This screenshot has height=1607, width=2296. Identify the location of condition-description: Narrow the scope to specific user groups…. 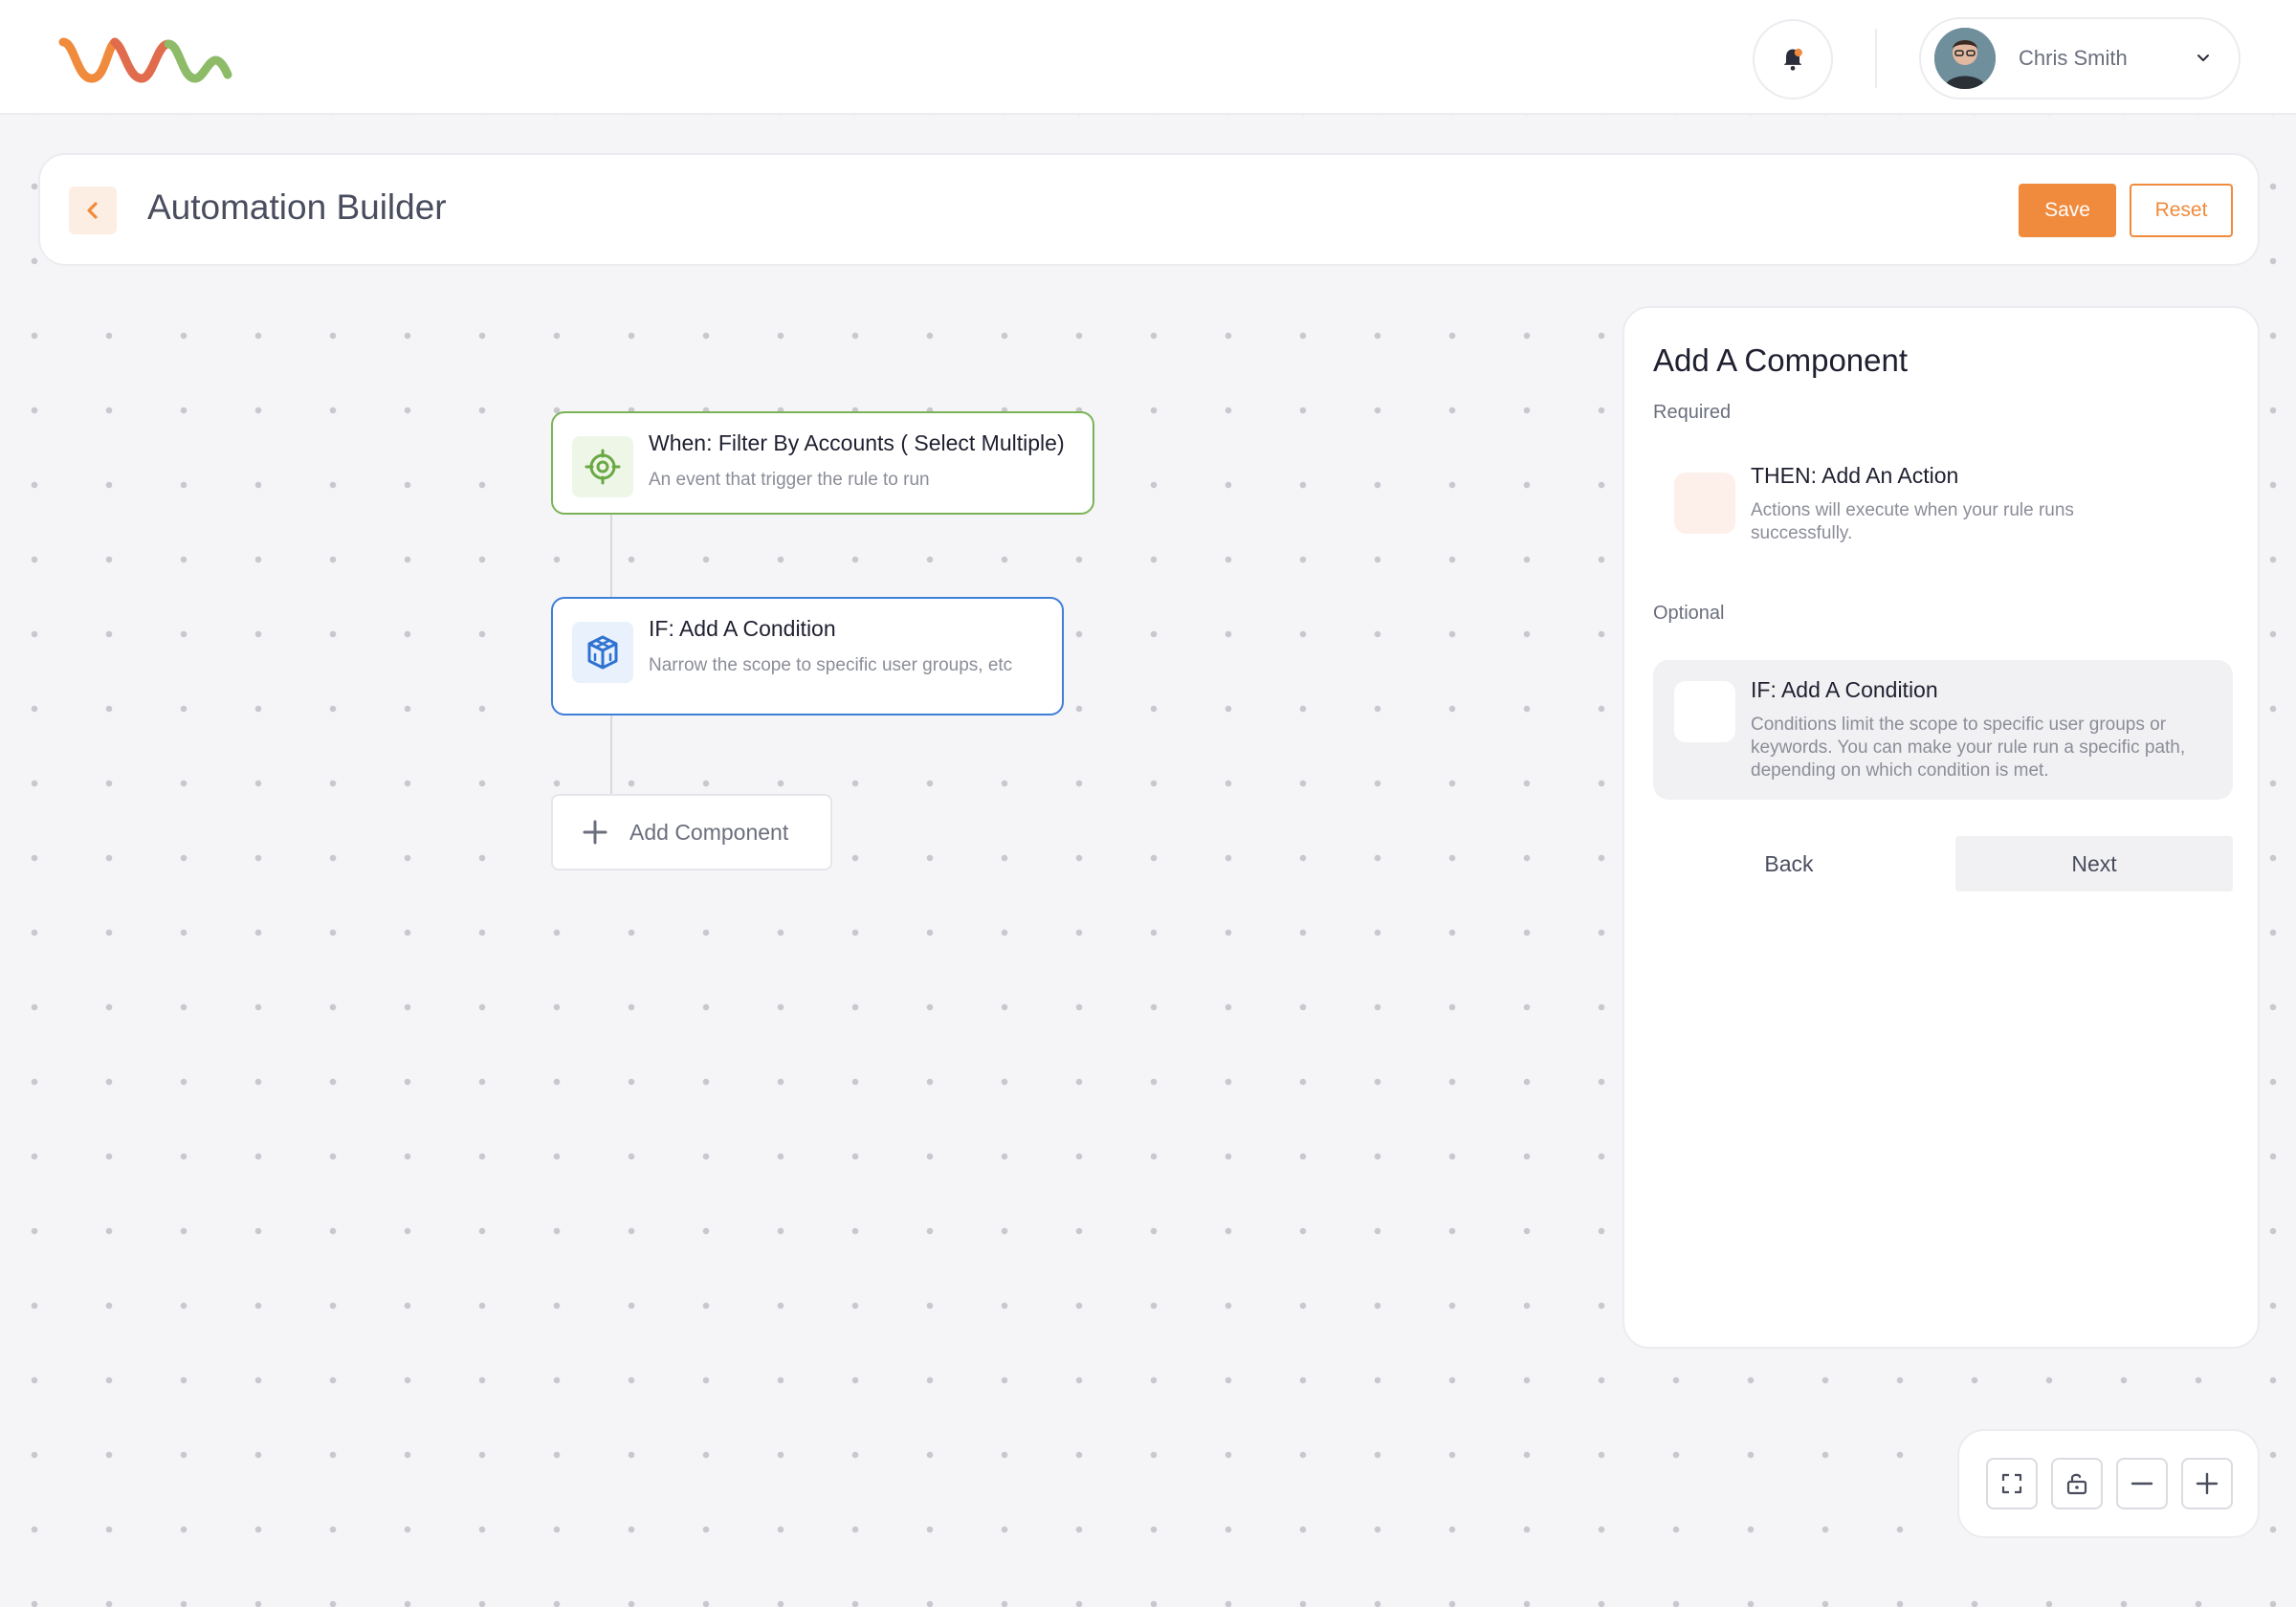
(831, 665).